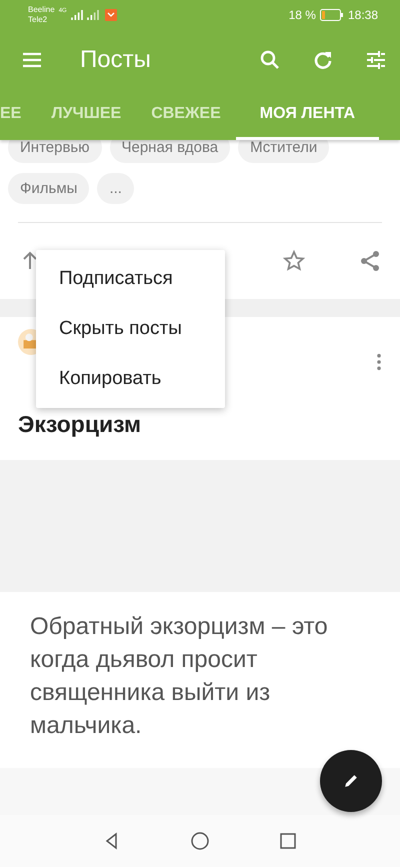 This screenshot has width=400, height=867. Describe the element at coordinates (302, 15) in the screenshot. I see `battery-percentage: 18 %` at that location.